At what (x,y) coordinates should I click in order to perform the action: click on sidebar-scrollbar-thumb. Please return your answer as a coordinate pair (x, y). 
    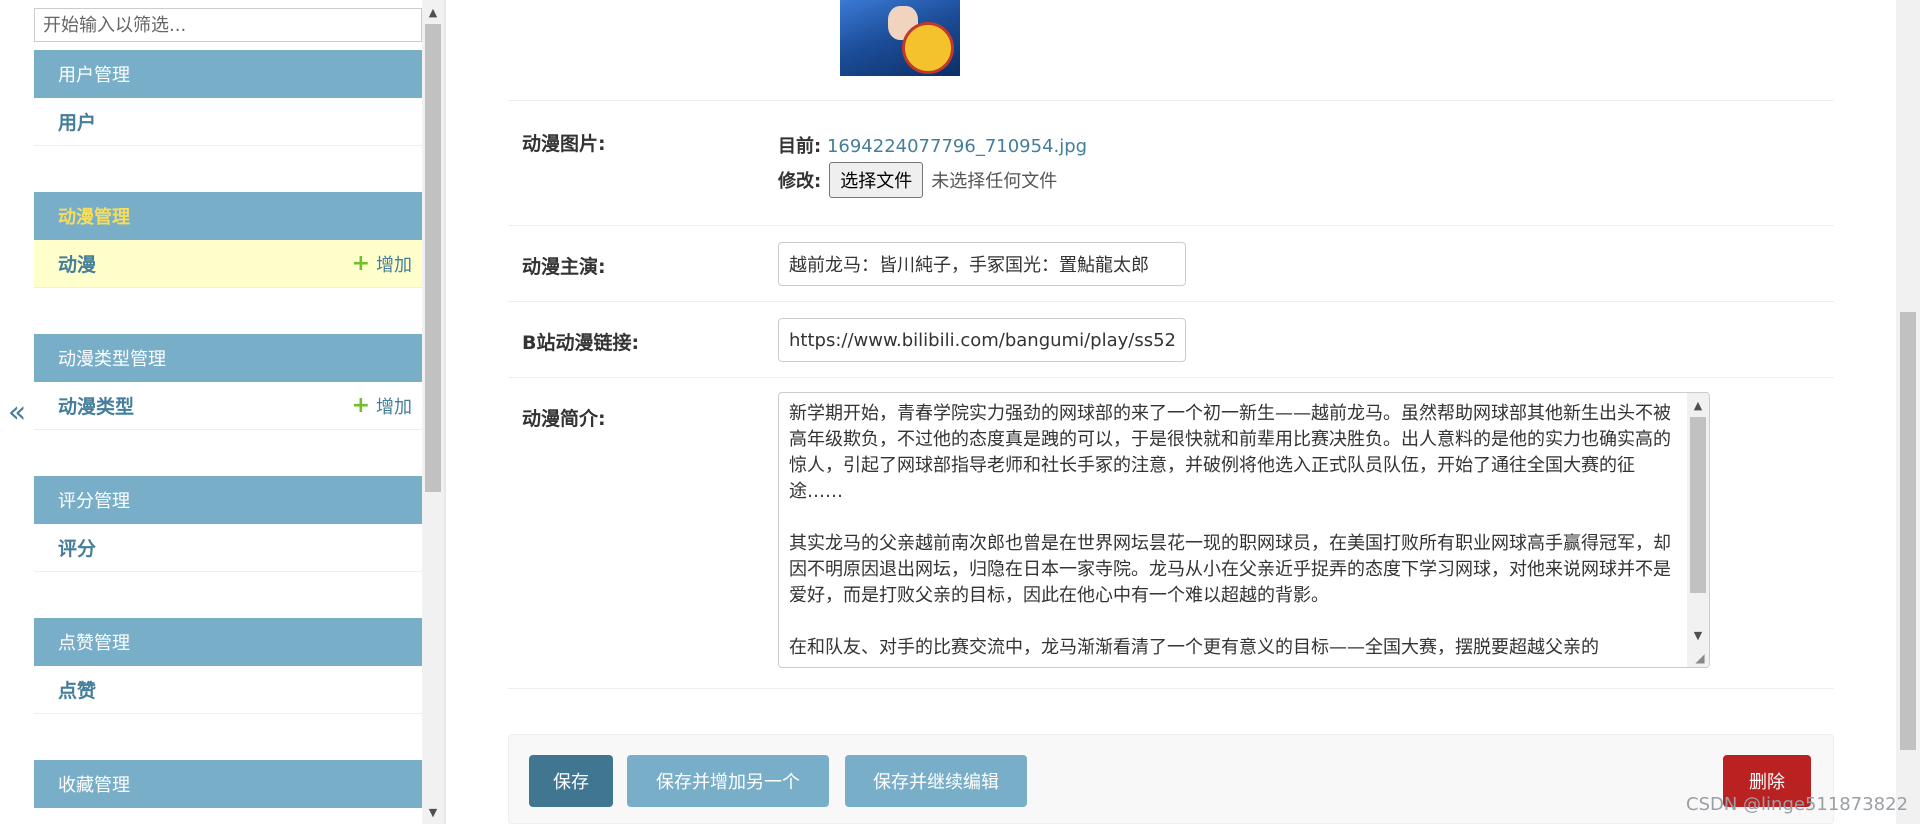
    Looking at the image, I should click on (433, 258).